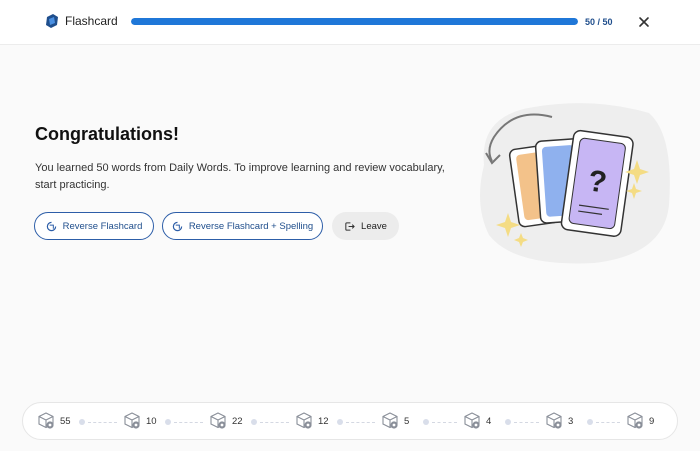 The image size is (700, 451). What do you see at coordinates (489, 421) in the screenshot?
I see `level-count: 4` at bounding box center [489, 421].